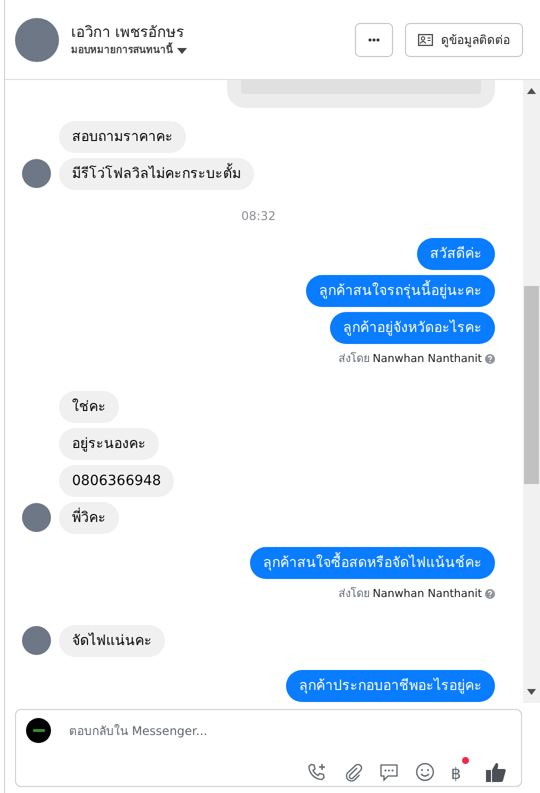 The image size is (540, 793). Describe the element at coordinates (122, 137) in the screenshot. I see `incoming-message: สอบถามราคาคะ` at that location.